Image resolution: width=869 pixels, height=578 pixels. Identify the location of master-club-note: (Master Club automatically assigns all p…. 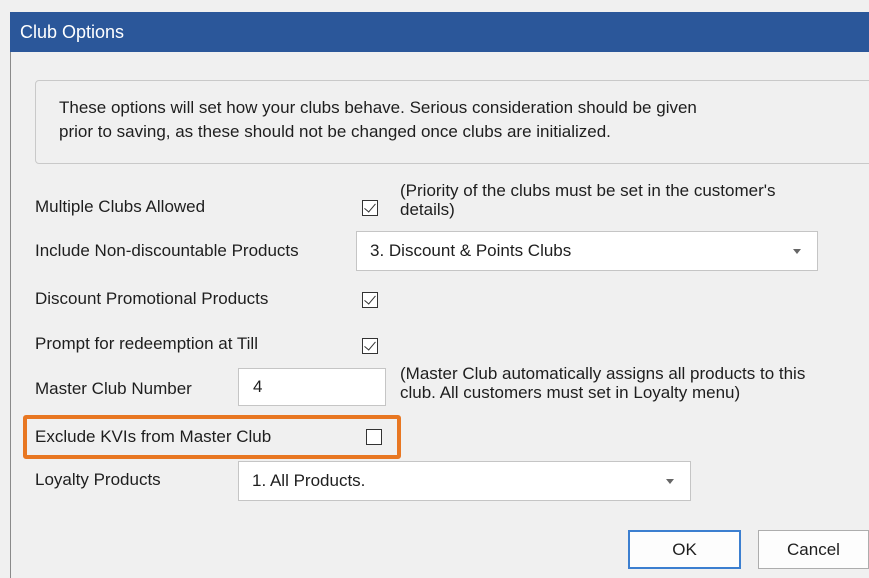
(602, 383).